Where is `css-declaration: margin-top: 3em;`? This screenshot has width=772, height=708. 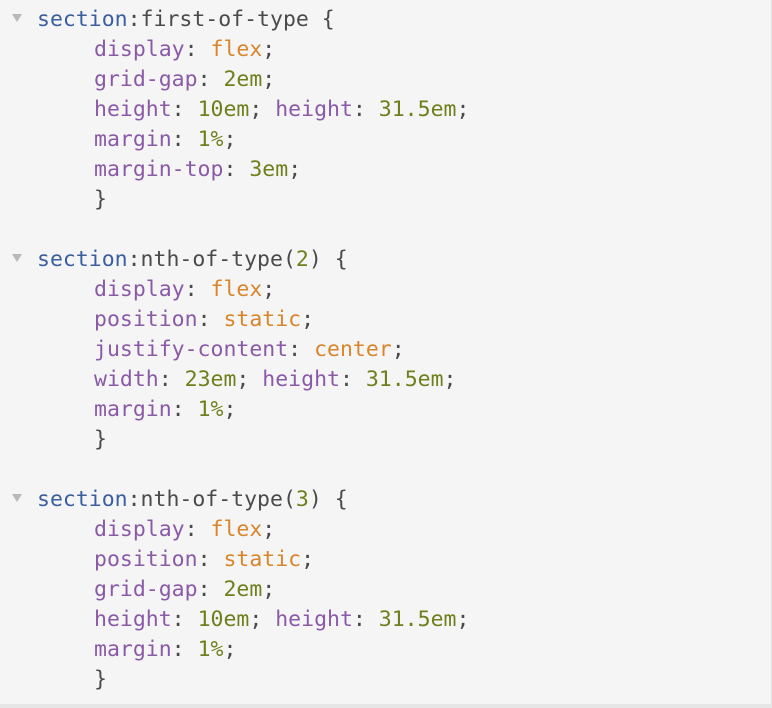 css-declaration: margin-top: 3em; is located at coordinates (197, 170).